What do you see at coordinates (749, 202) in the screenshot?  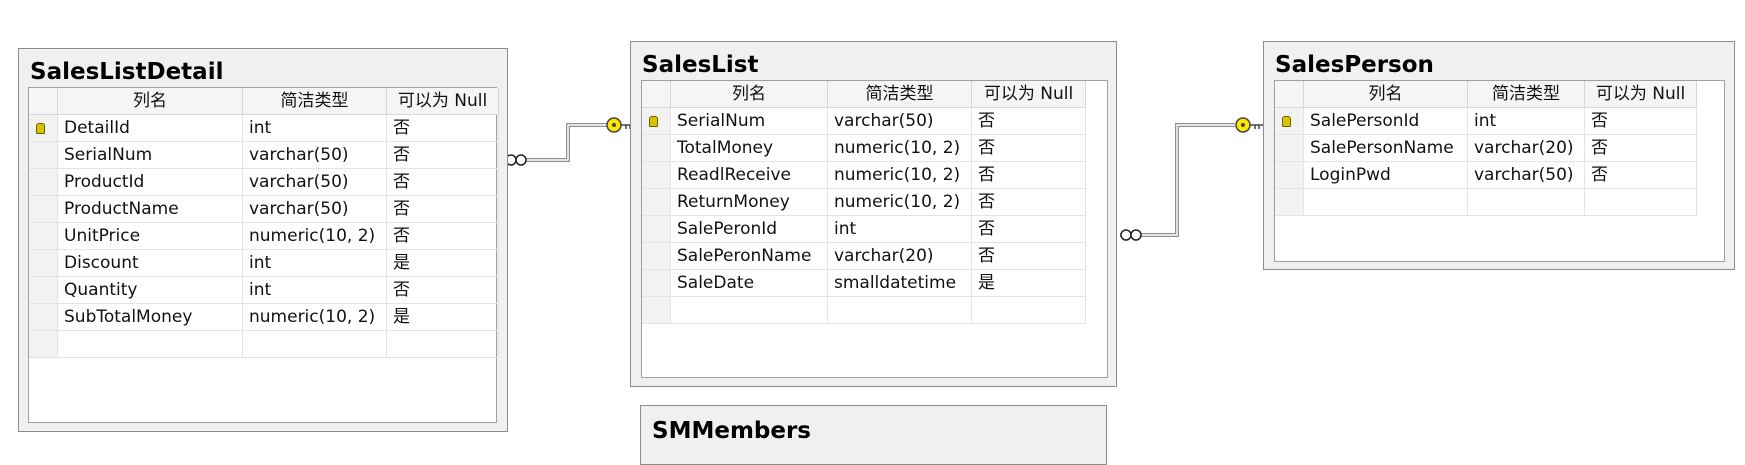 I see `column-name-cell: ReturnMoney` at bounding box center [749, 202].